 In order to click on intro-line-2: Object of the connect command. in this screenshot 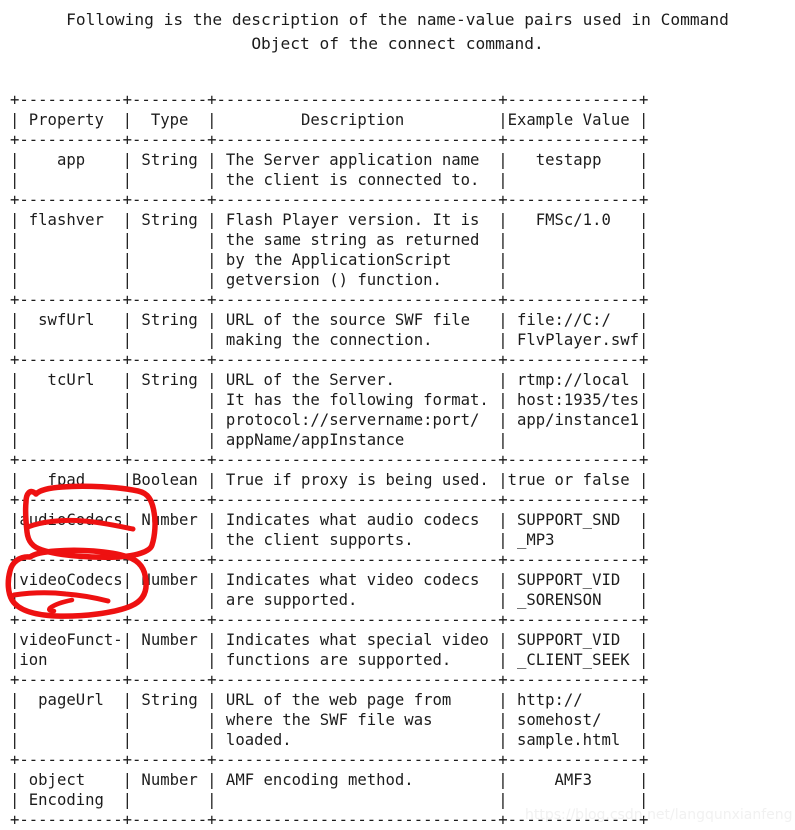, I will do `click(397, 43)`.